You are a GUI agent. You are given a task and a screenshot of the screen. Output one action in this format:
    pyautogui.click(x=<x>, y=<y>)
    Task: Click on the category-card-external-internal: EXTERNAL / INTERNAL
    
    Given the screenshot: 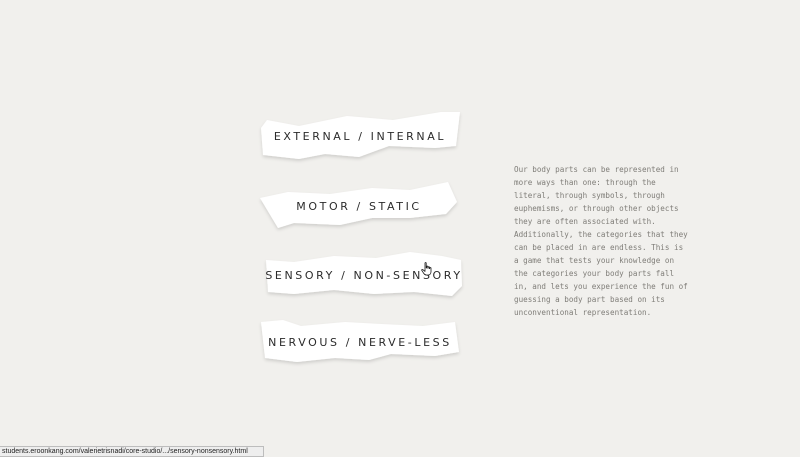 What is the action you would take?
    pyautogui.click(x=360, y=135)
    